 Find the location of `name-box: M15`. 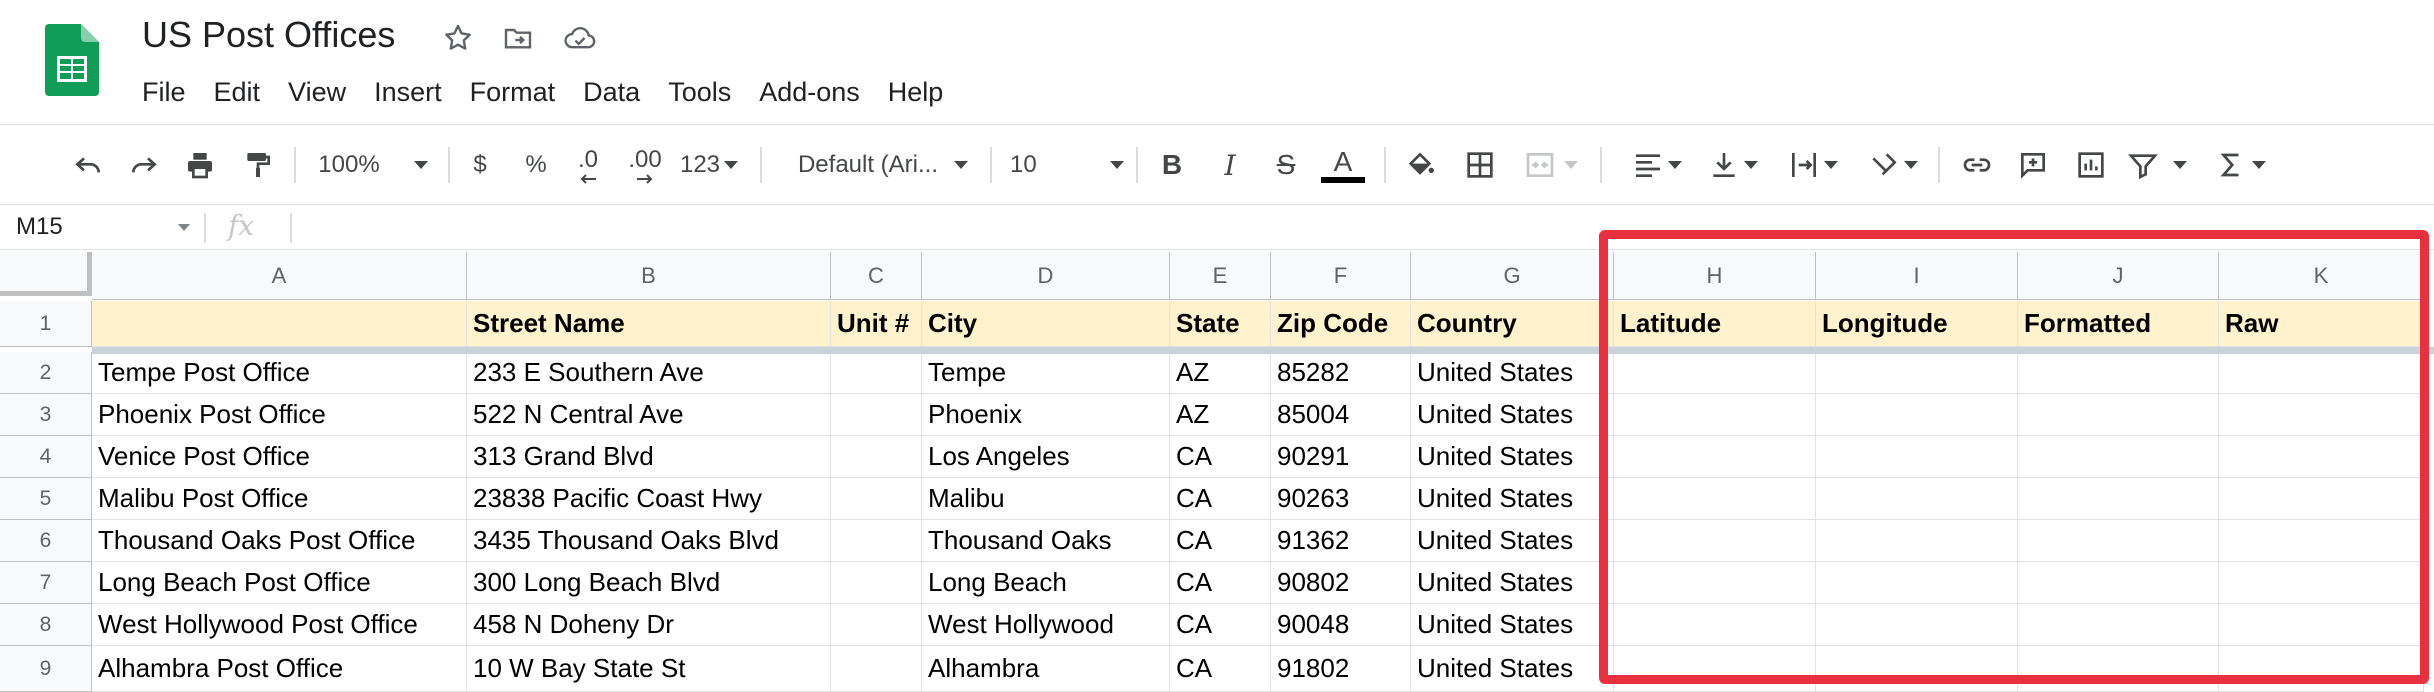

name-box: M15 is located at coordinates (98, 227).